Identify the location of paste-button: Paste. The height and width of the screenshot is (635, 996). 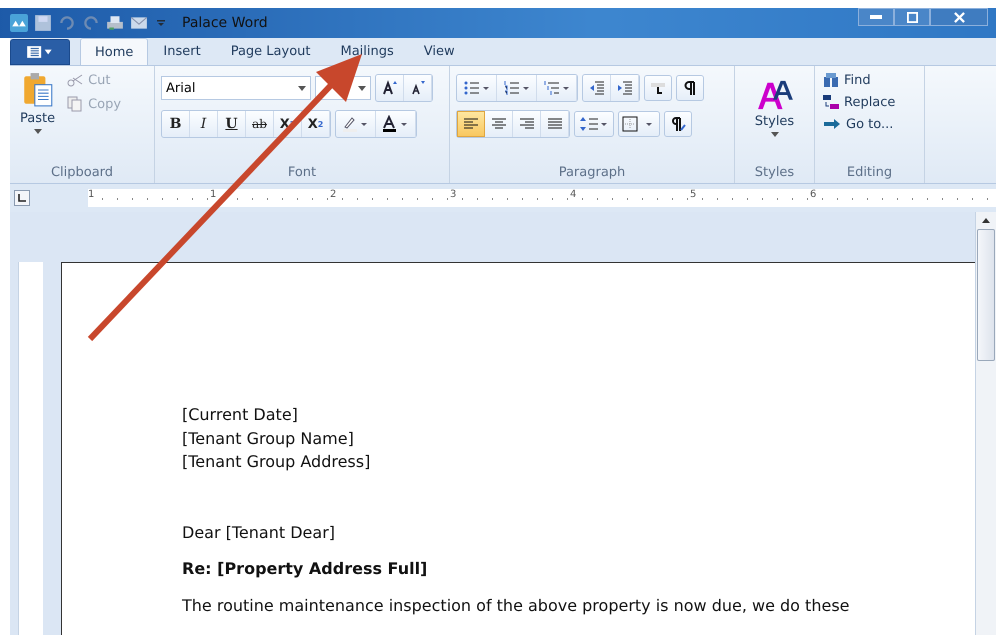
(38, 117).